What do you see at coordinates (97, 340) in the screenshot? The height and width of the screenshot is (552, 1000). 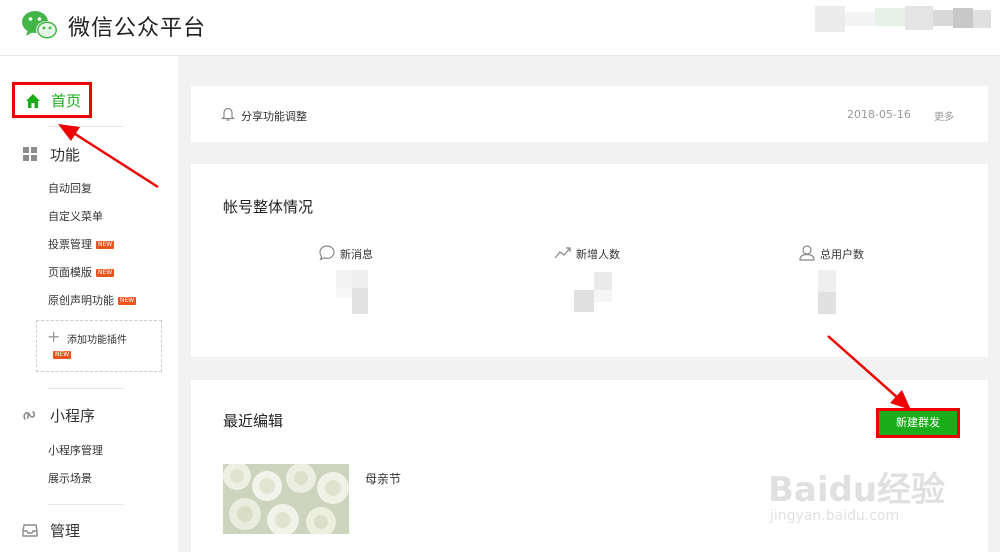 I see `add-plugin-label: 添加功能插件` at bounding box center [97, 340].